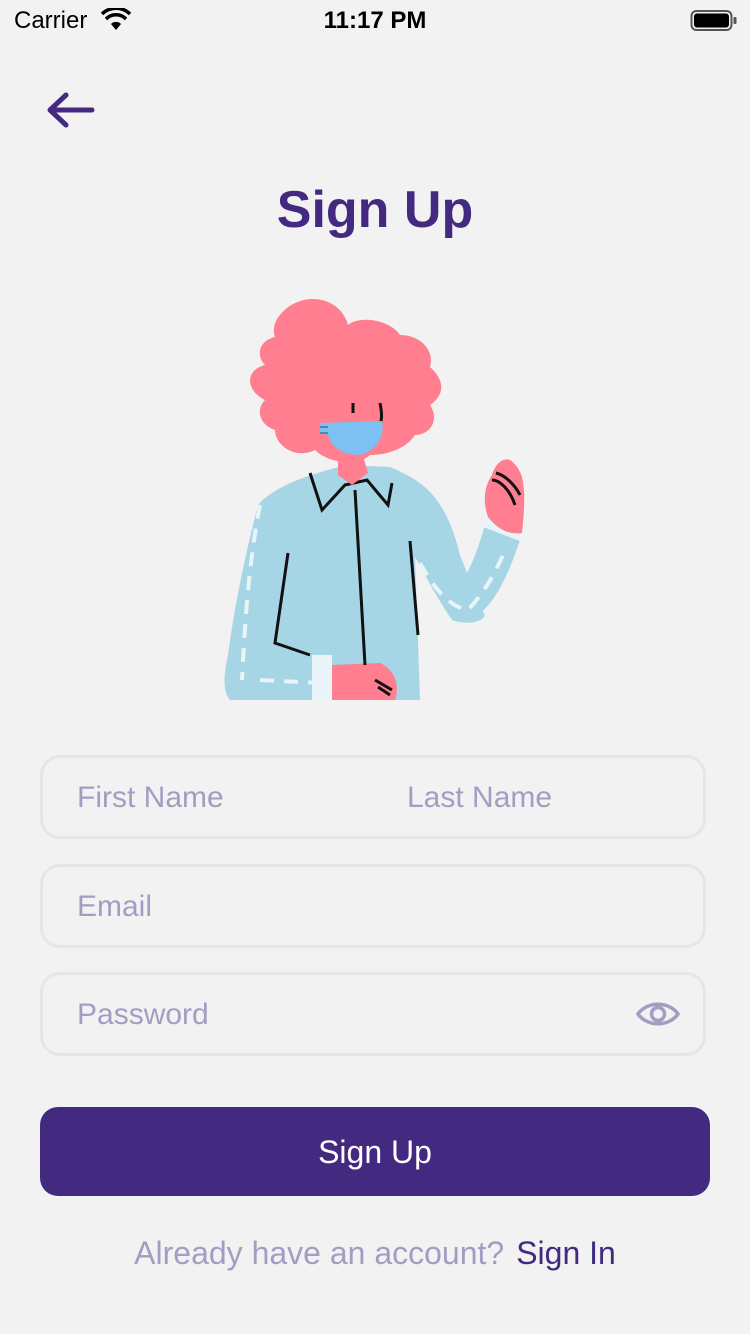  What do you see at coordinates (375, 1151) in the screenshot?
I see `sign-up-button: Sign Up` at bounding box center [375, 1151].